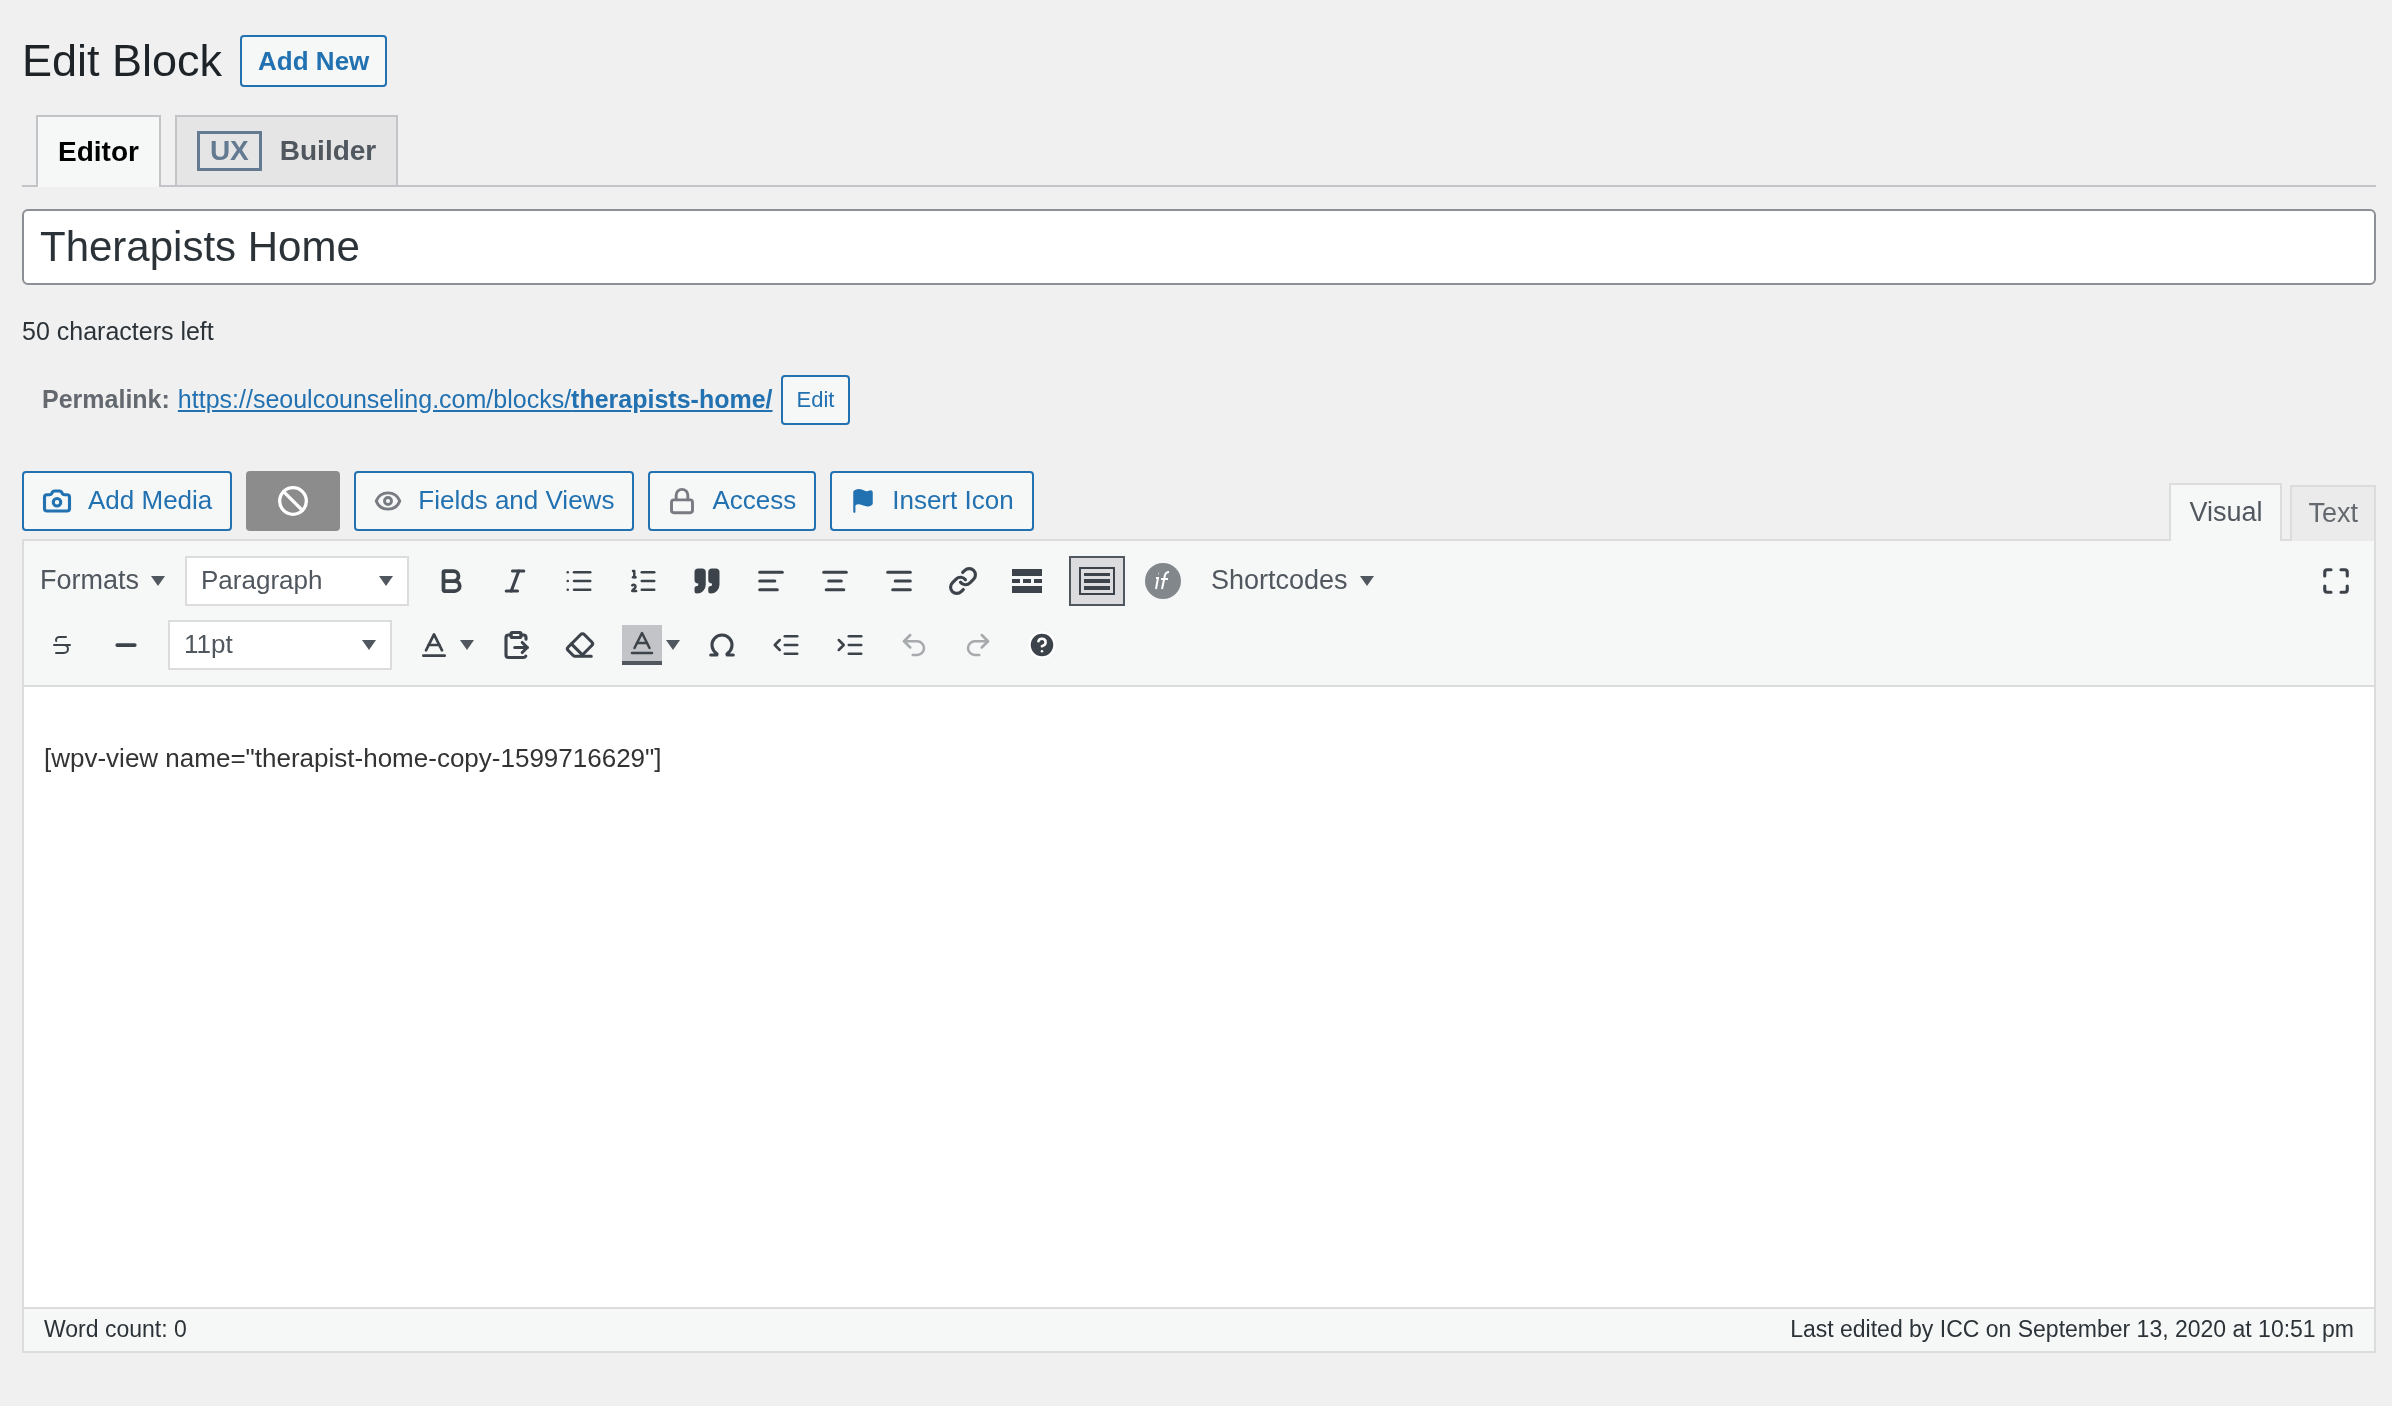  I want to click on word-count-text: Word count: 0, so click(115, 1330).